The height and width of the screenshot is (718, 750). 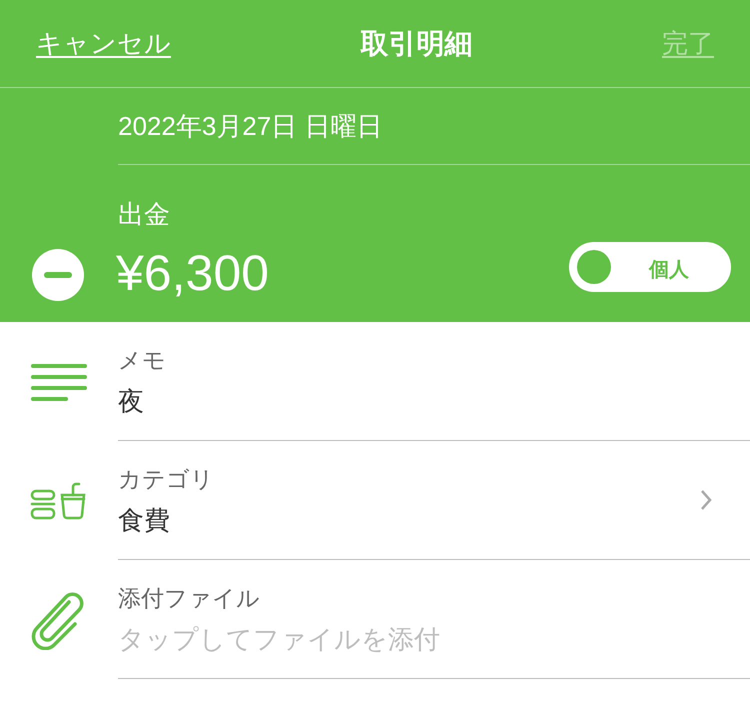 I want to click on field-label: メモ, so click(x=142, y=360).